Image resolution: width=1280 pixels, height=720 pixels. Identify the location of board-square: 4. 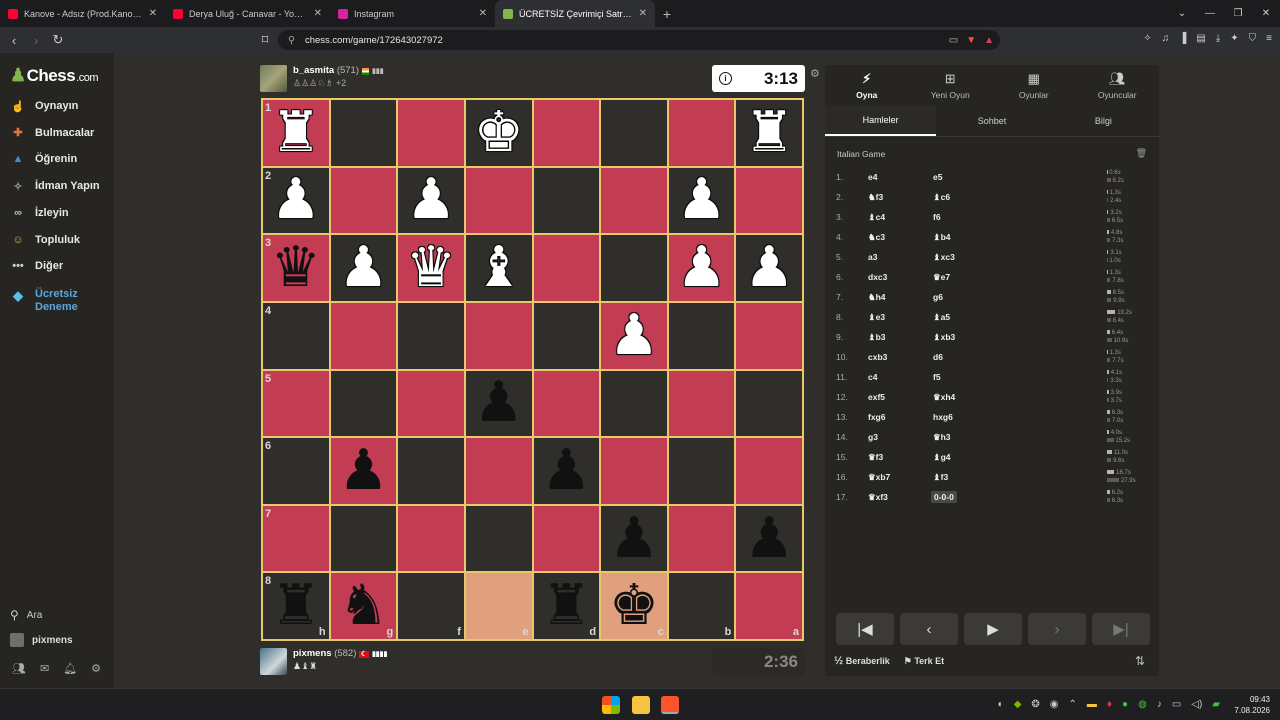
(296, 335).